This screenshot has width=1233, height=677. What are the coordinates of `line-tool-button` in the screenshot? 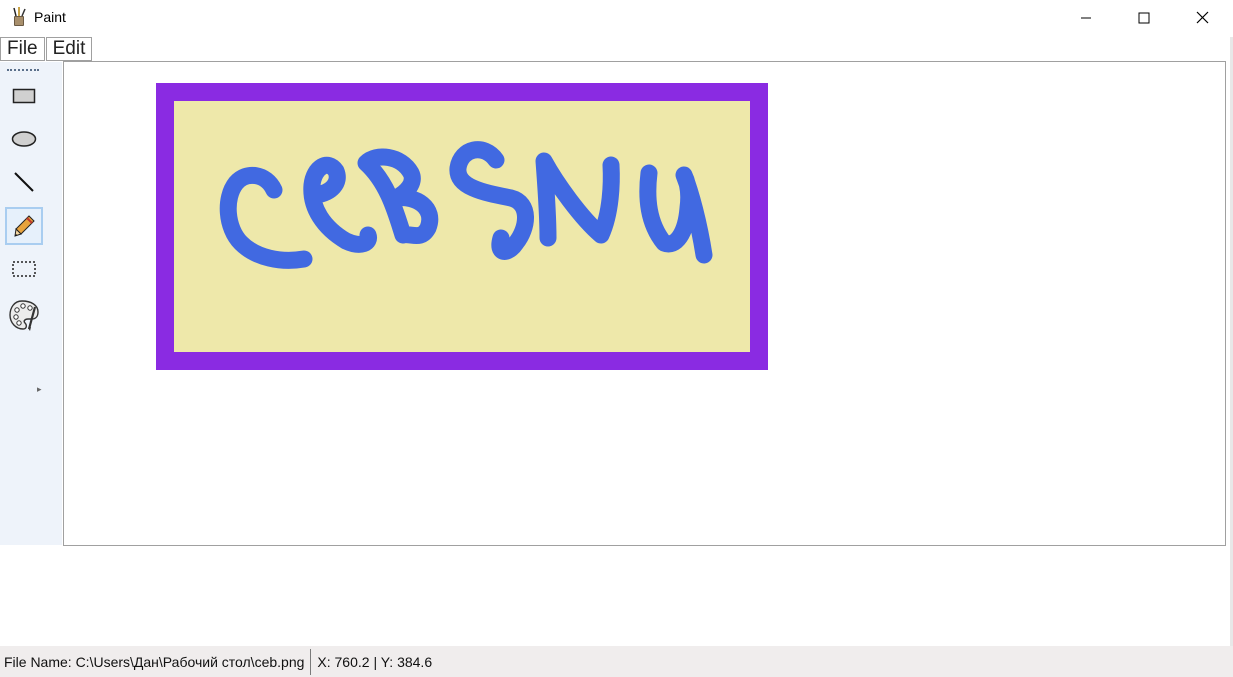 It's located at (24, 182).